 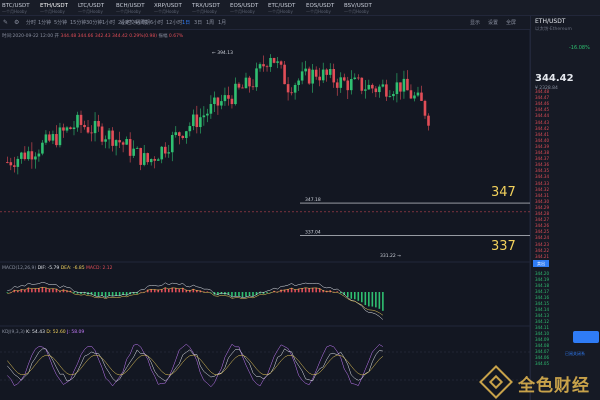 What do you see at coordinates (94, 23) in the screenshot?
I see `interval-4: 30分钟` at bounding box center [94, 23].